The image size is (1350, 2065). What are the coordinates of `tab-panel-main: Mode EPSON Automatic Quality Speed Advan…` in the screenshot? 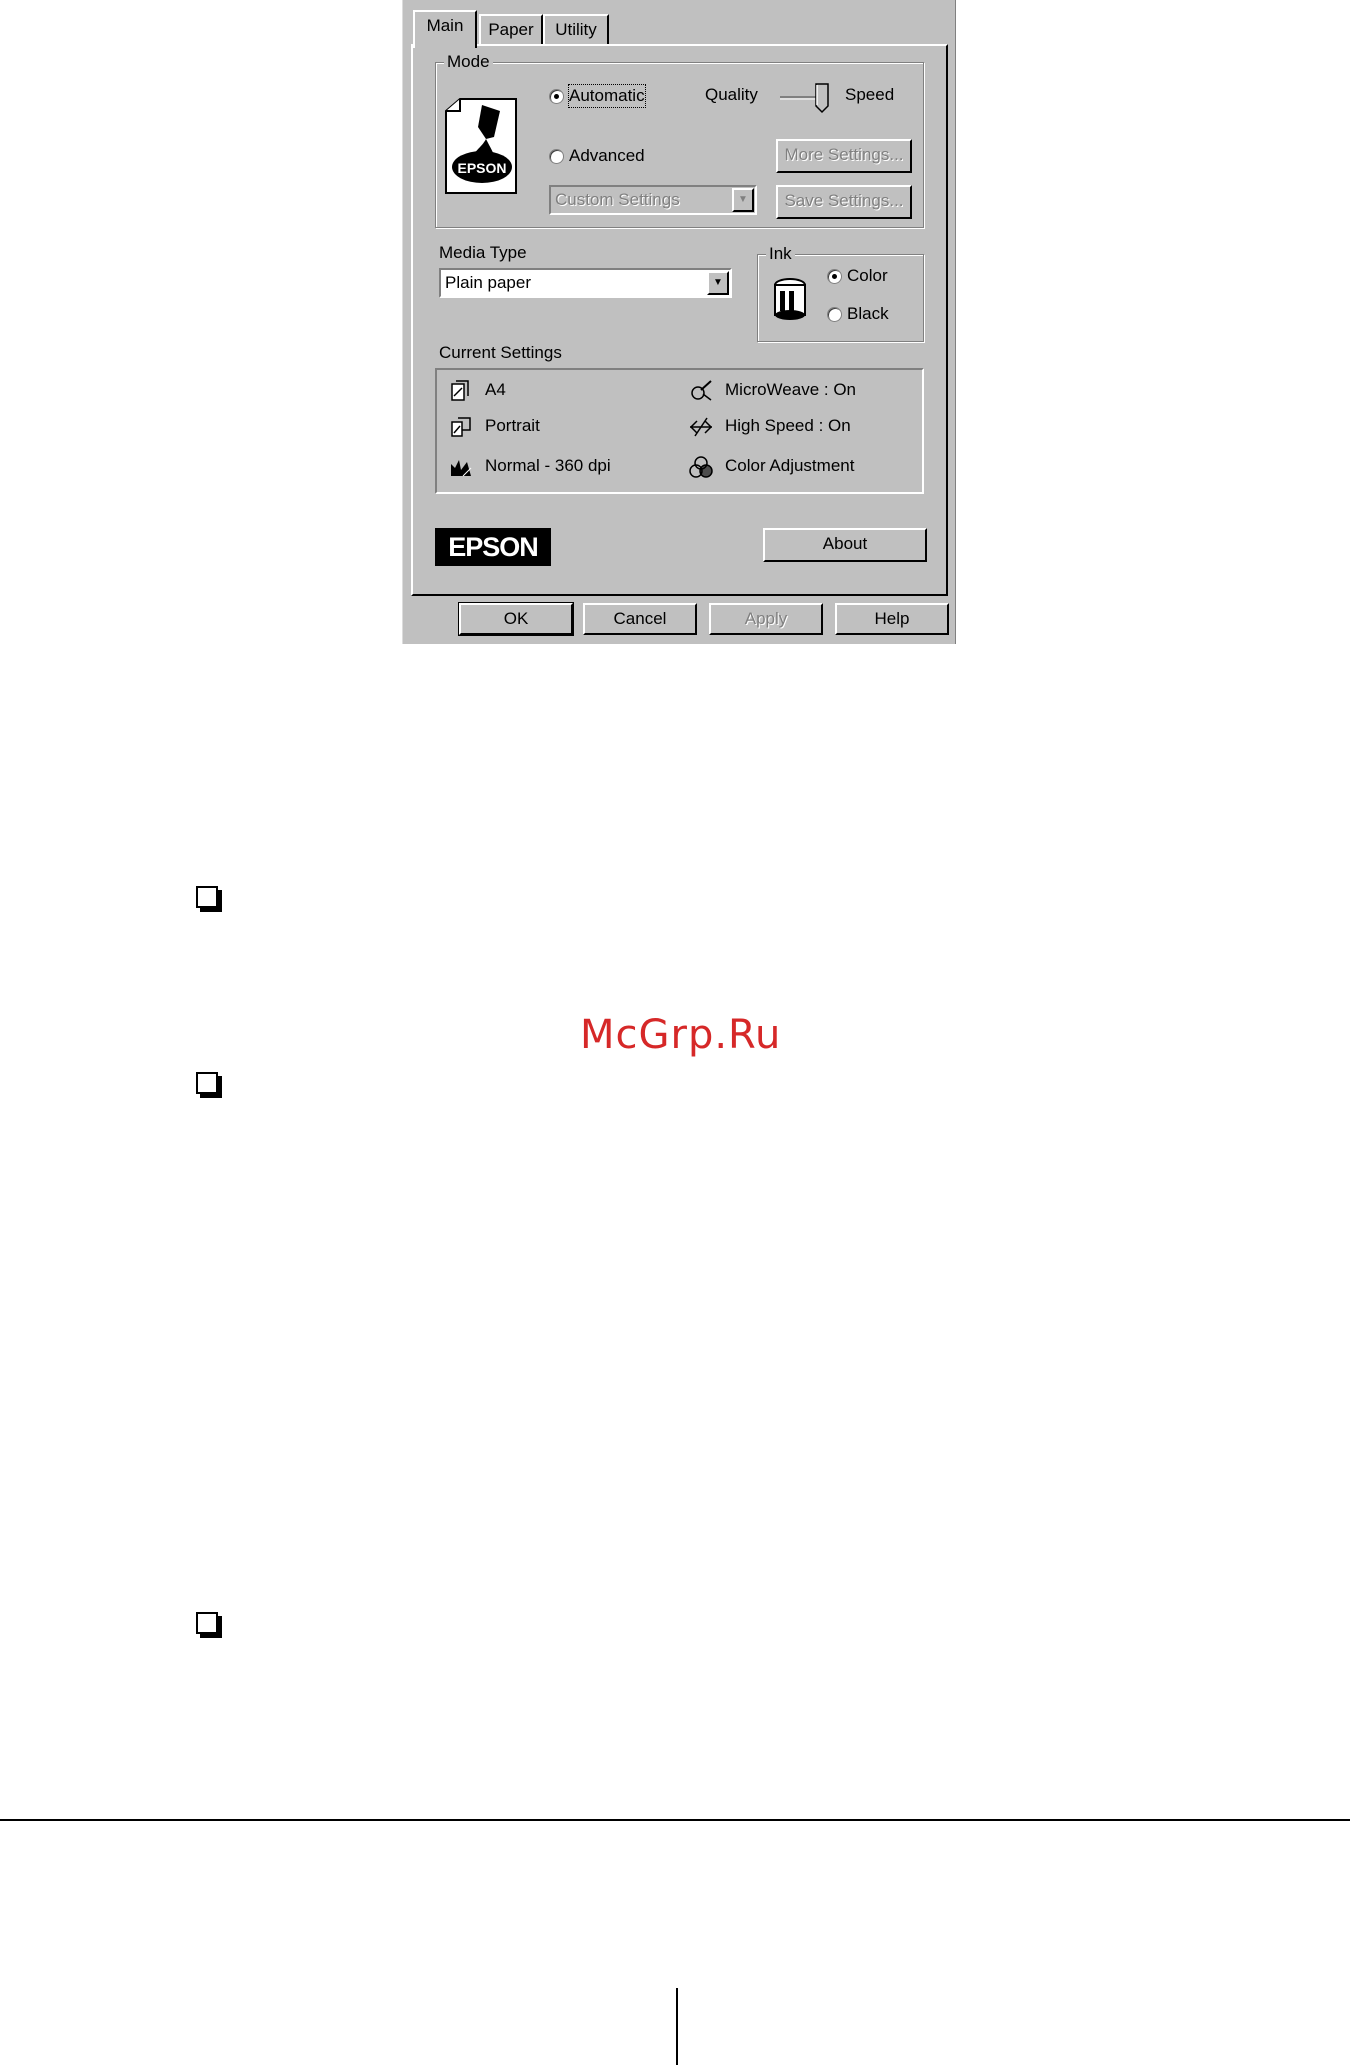 It's located at (679, 320).